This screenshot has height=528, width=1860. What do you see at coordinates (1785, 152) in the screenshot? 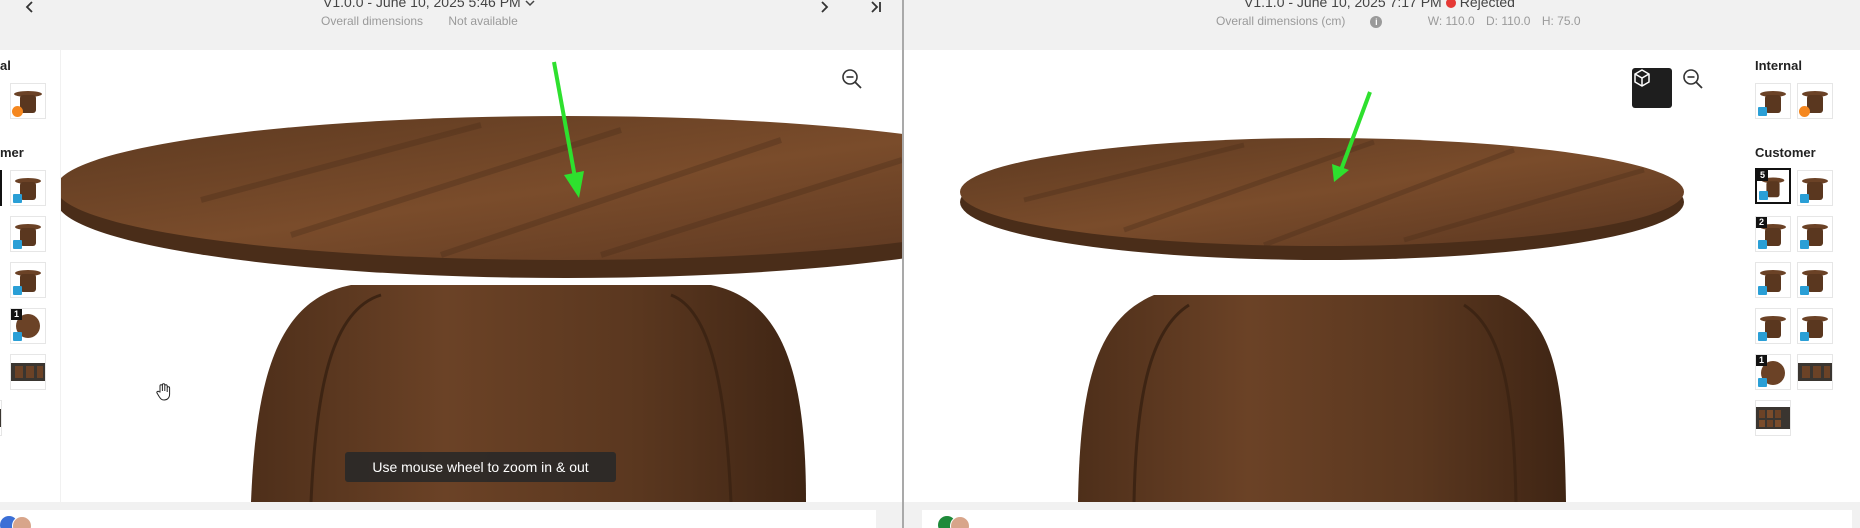
I see `customer-section-label: Customer` at bounding box center [1785, 152].